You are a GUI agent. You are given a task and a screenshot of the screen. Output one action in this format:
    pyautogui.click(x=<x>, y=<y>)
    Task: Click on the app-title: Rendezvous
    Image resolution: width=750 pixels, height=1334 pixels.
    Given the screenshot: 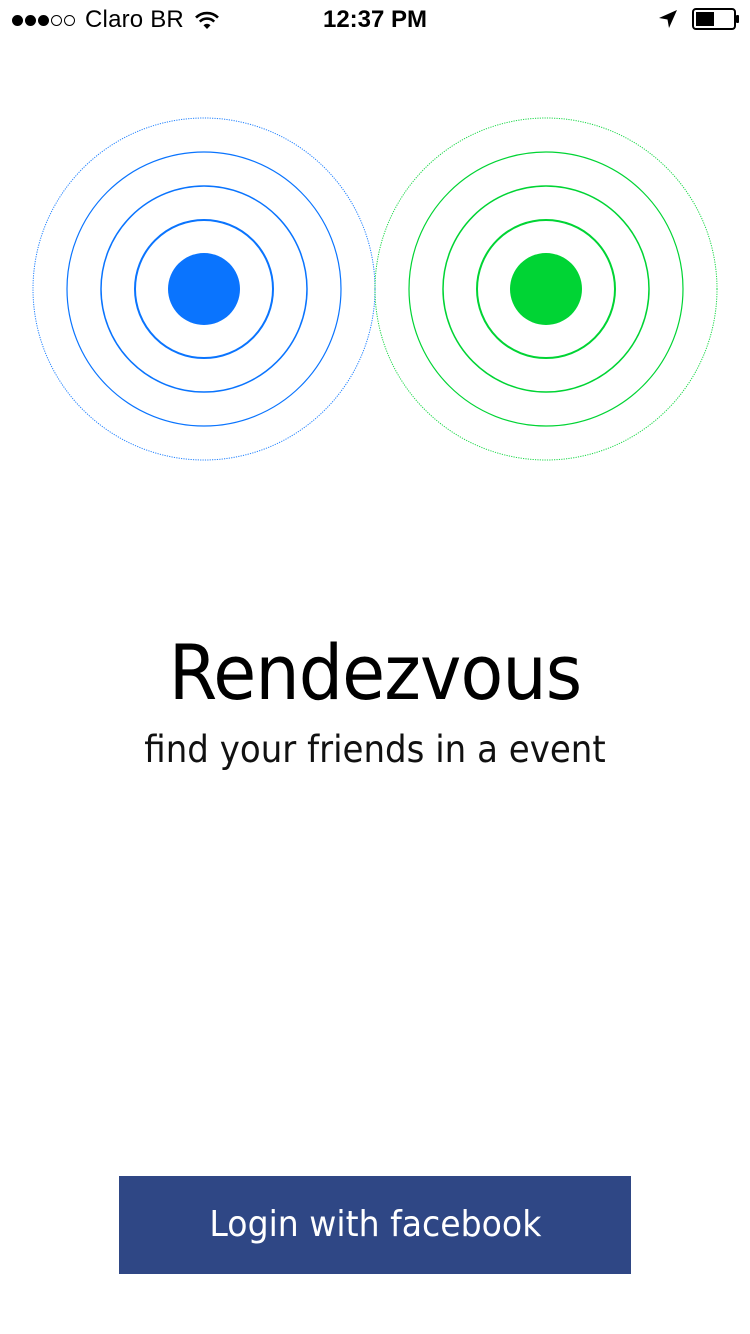 What is the action you would take?
    pyautogui.click(x=375, y=672)
    